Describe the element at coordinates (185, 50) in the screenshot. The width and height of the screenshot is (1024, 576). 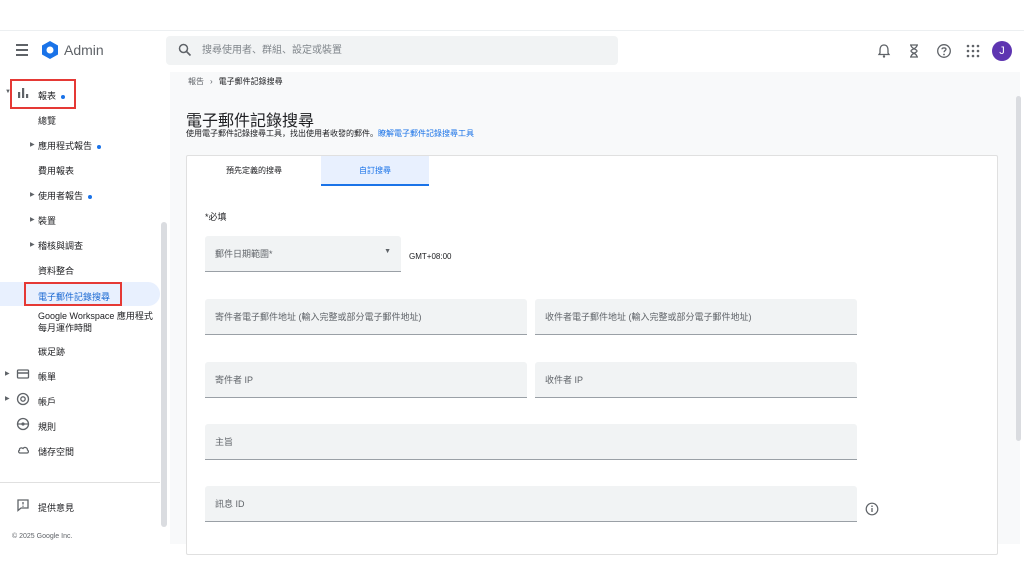
I see `search-icon` at that location.